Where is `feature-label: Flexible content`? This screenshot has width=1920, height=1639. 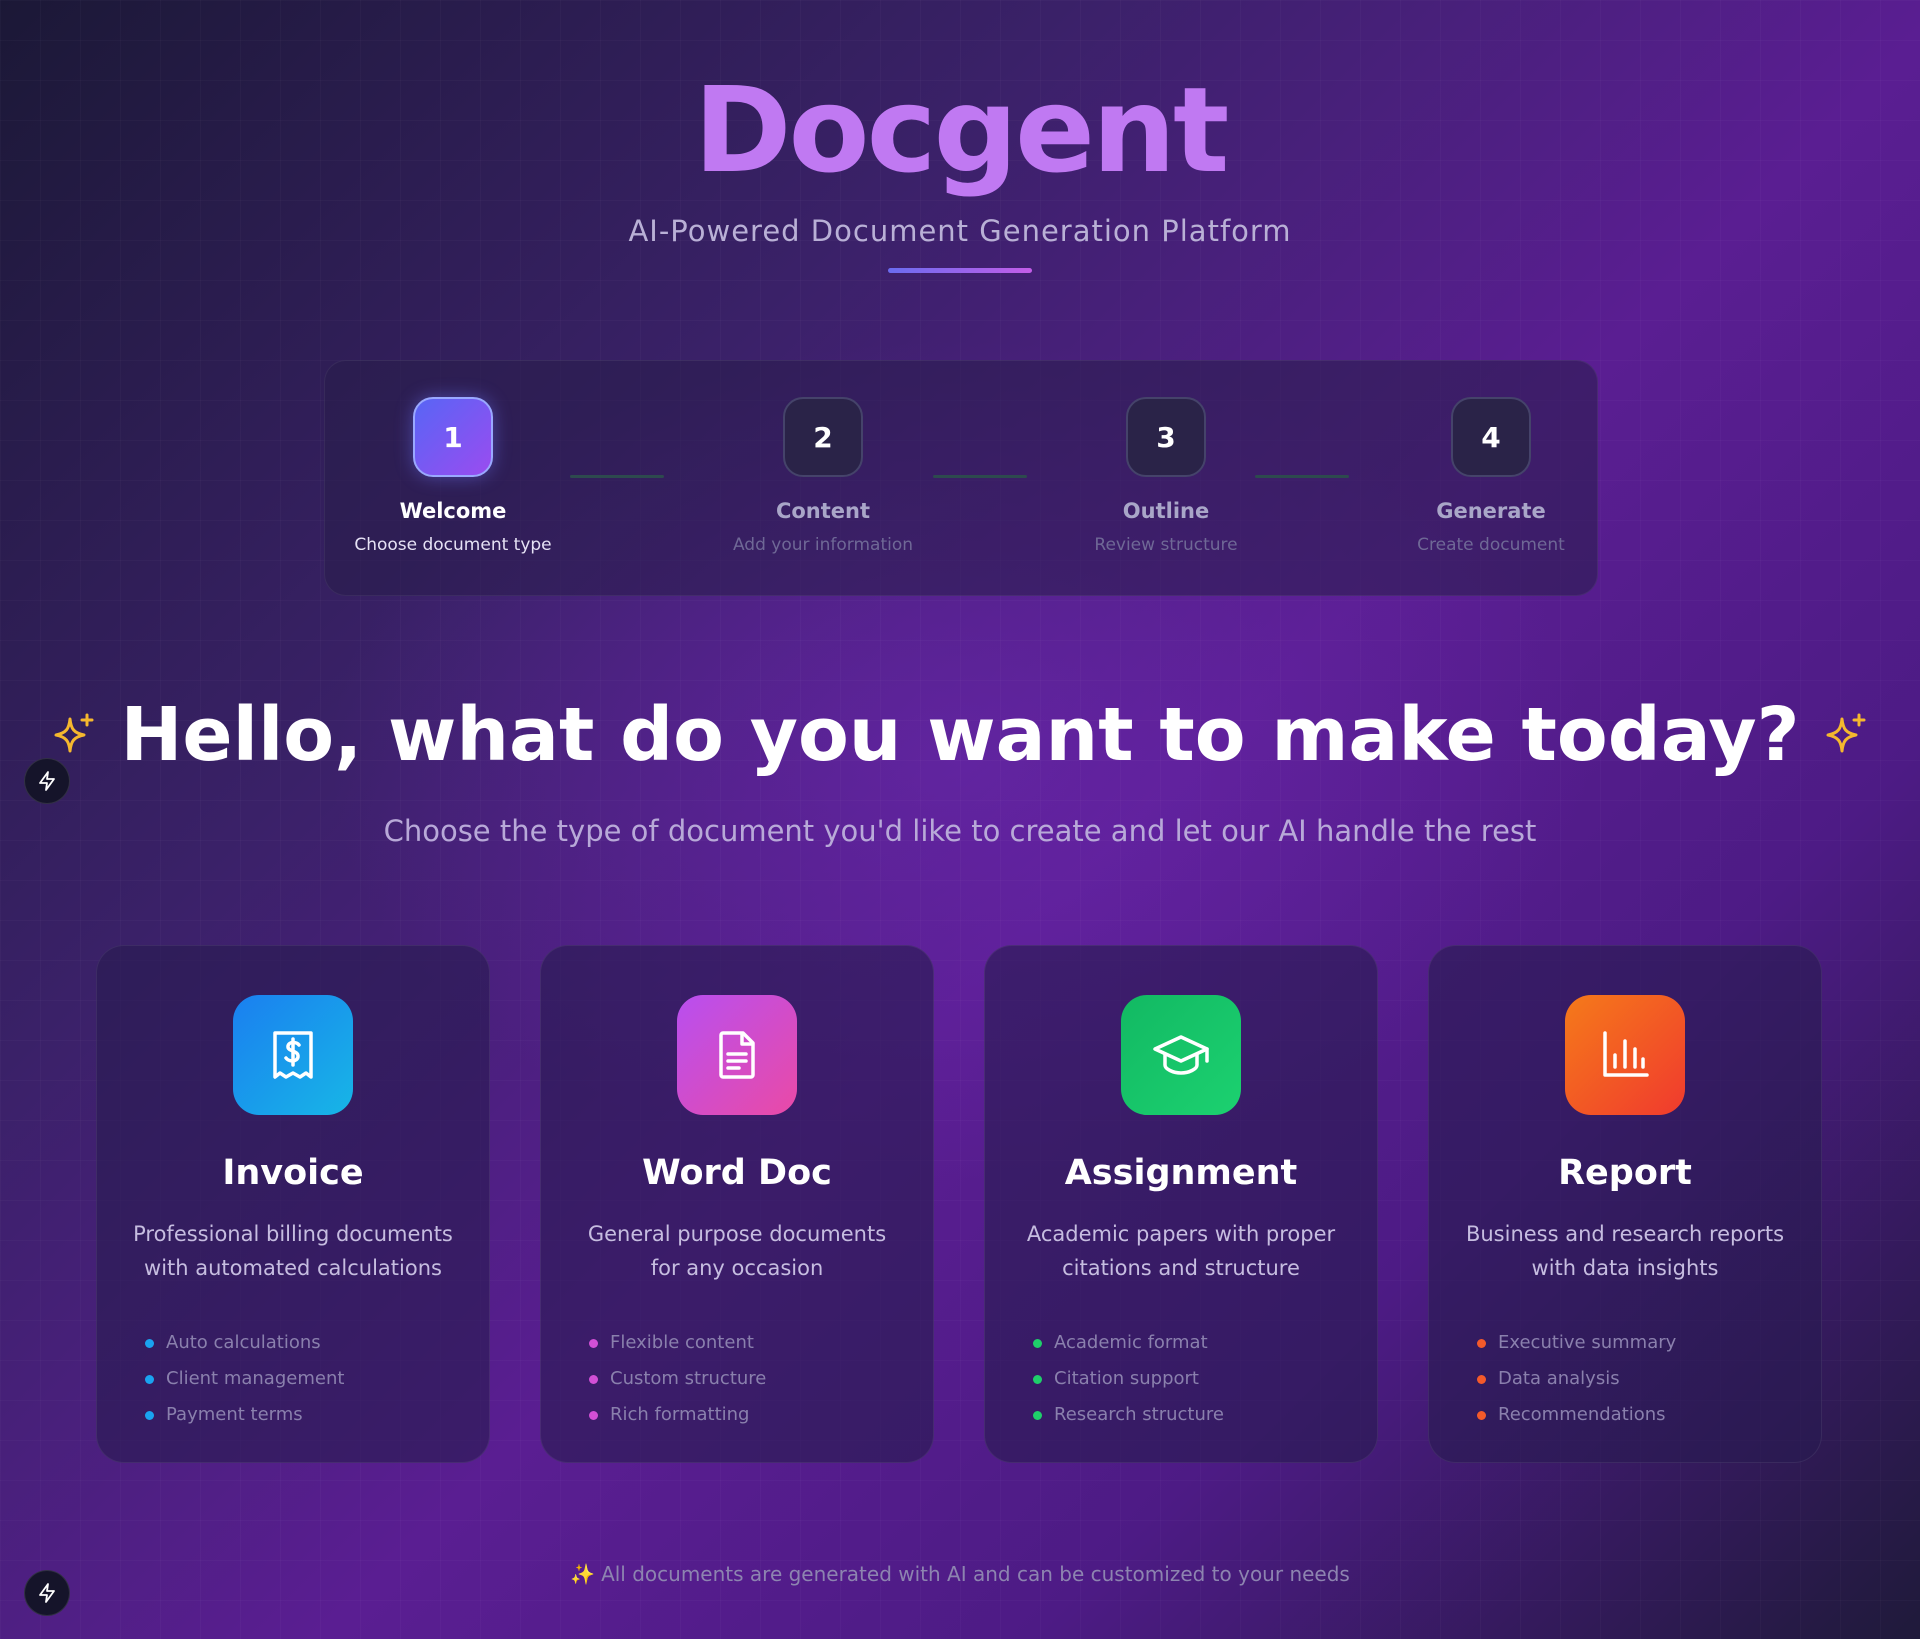
feature-label: Flexible content is located at coordinates (682, 1342).